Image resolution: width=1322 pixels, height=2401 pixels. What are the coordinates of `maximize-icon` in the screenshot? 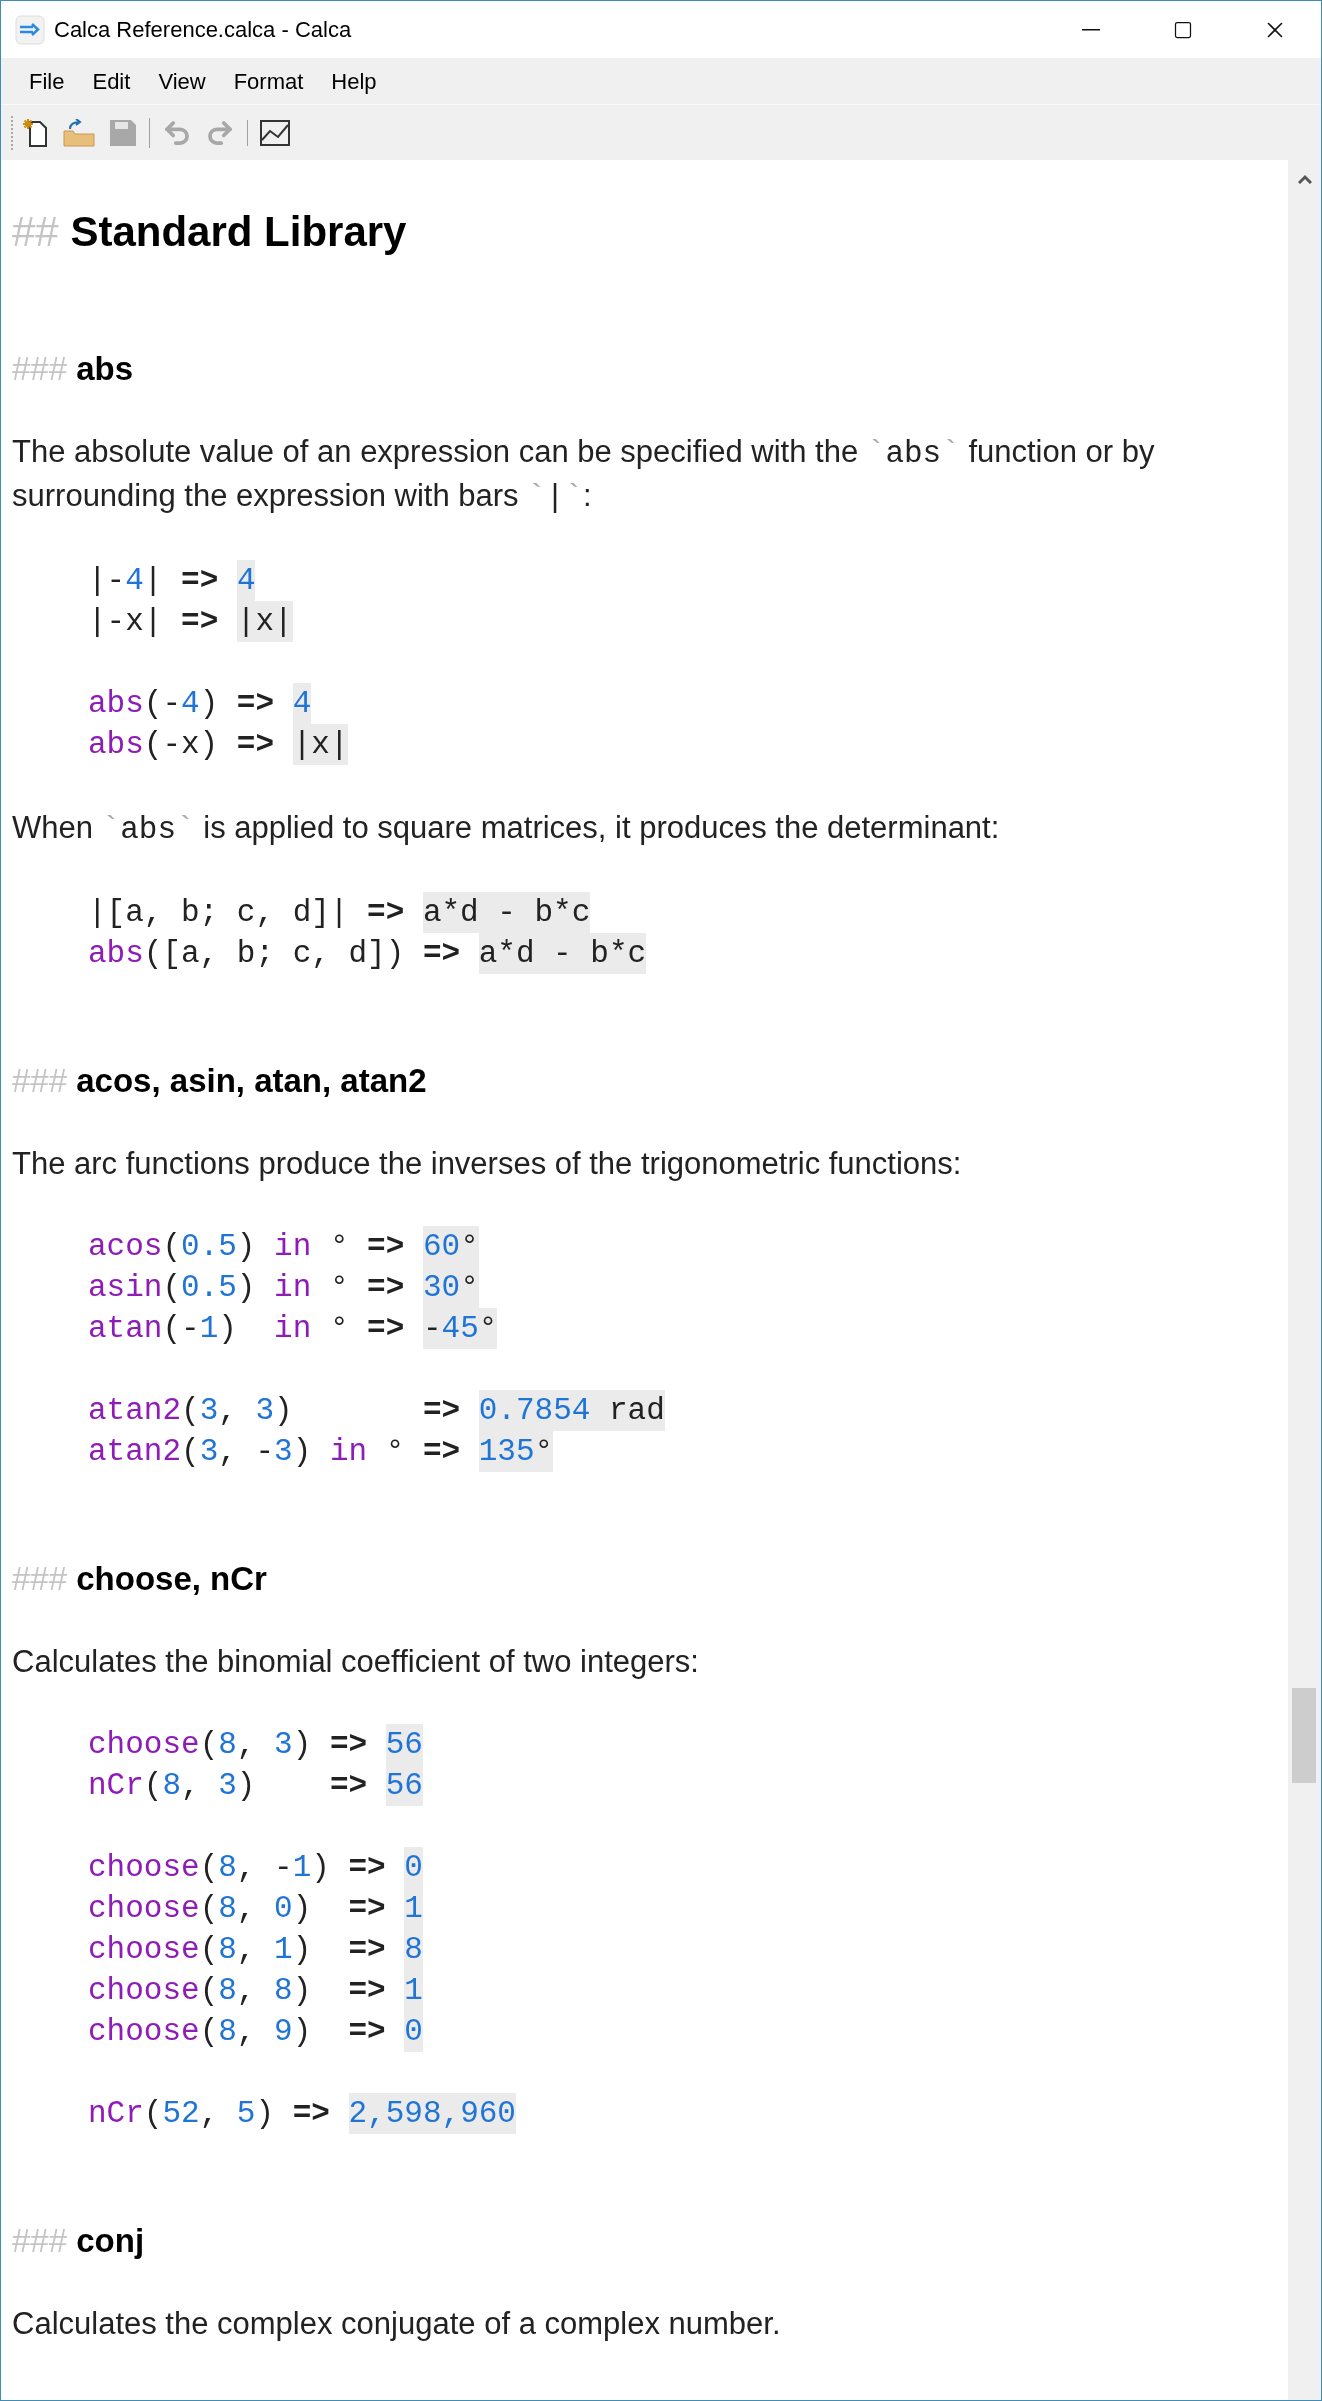 It's located at (1183, 29).